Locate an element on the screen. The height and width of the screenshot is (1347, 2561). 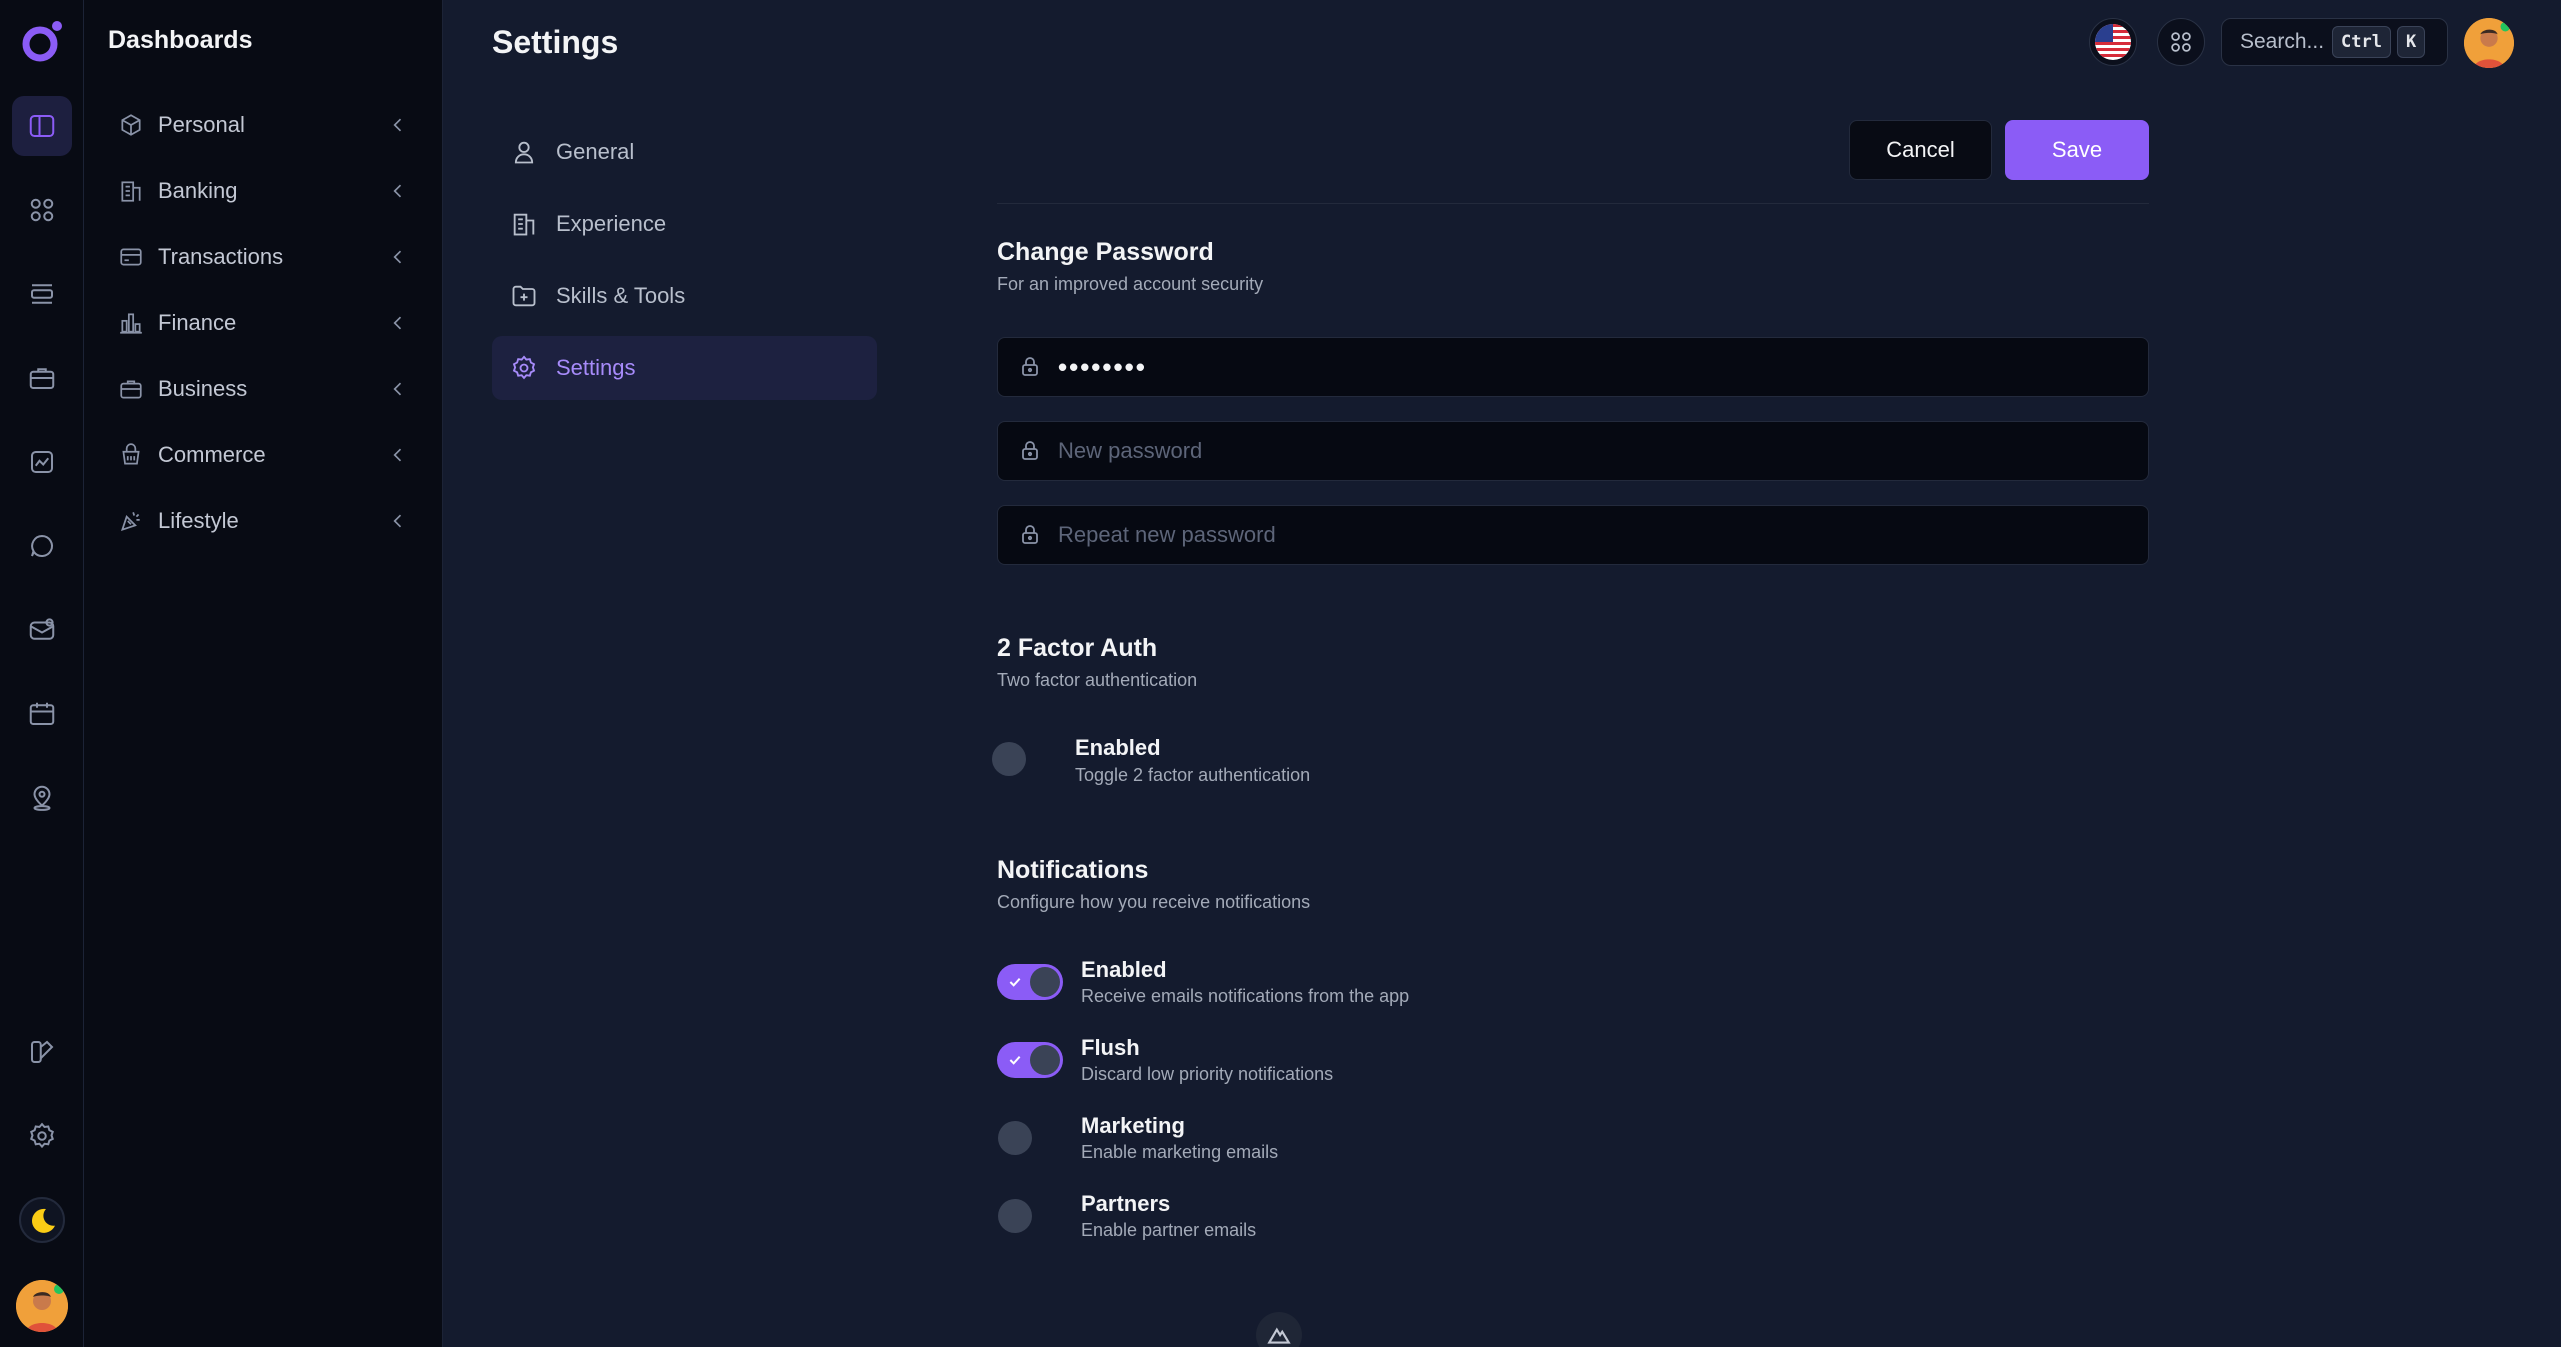
subnav-label: Experience is located at coordinates (611, 223).